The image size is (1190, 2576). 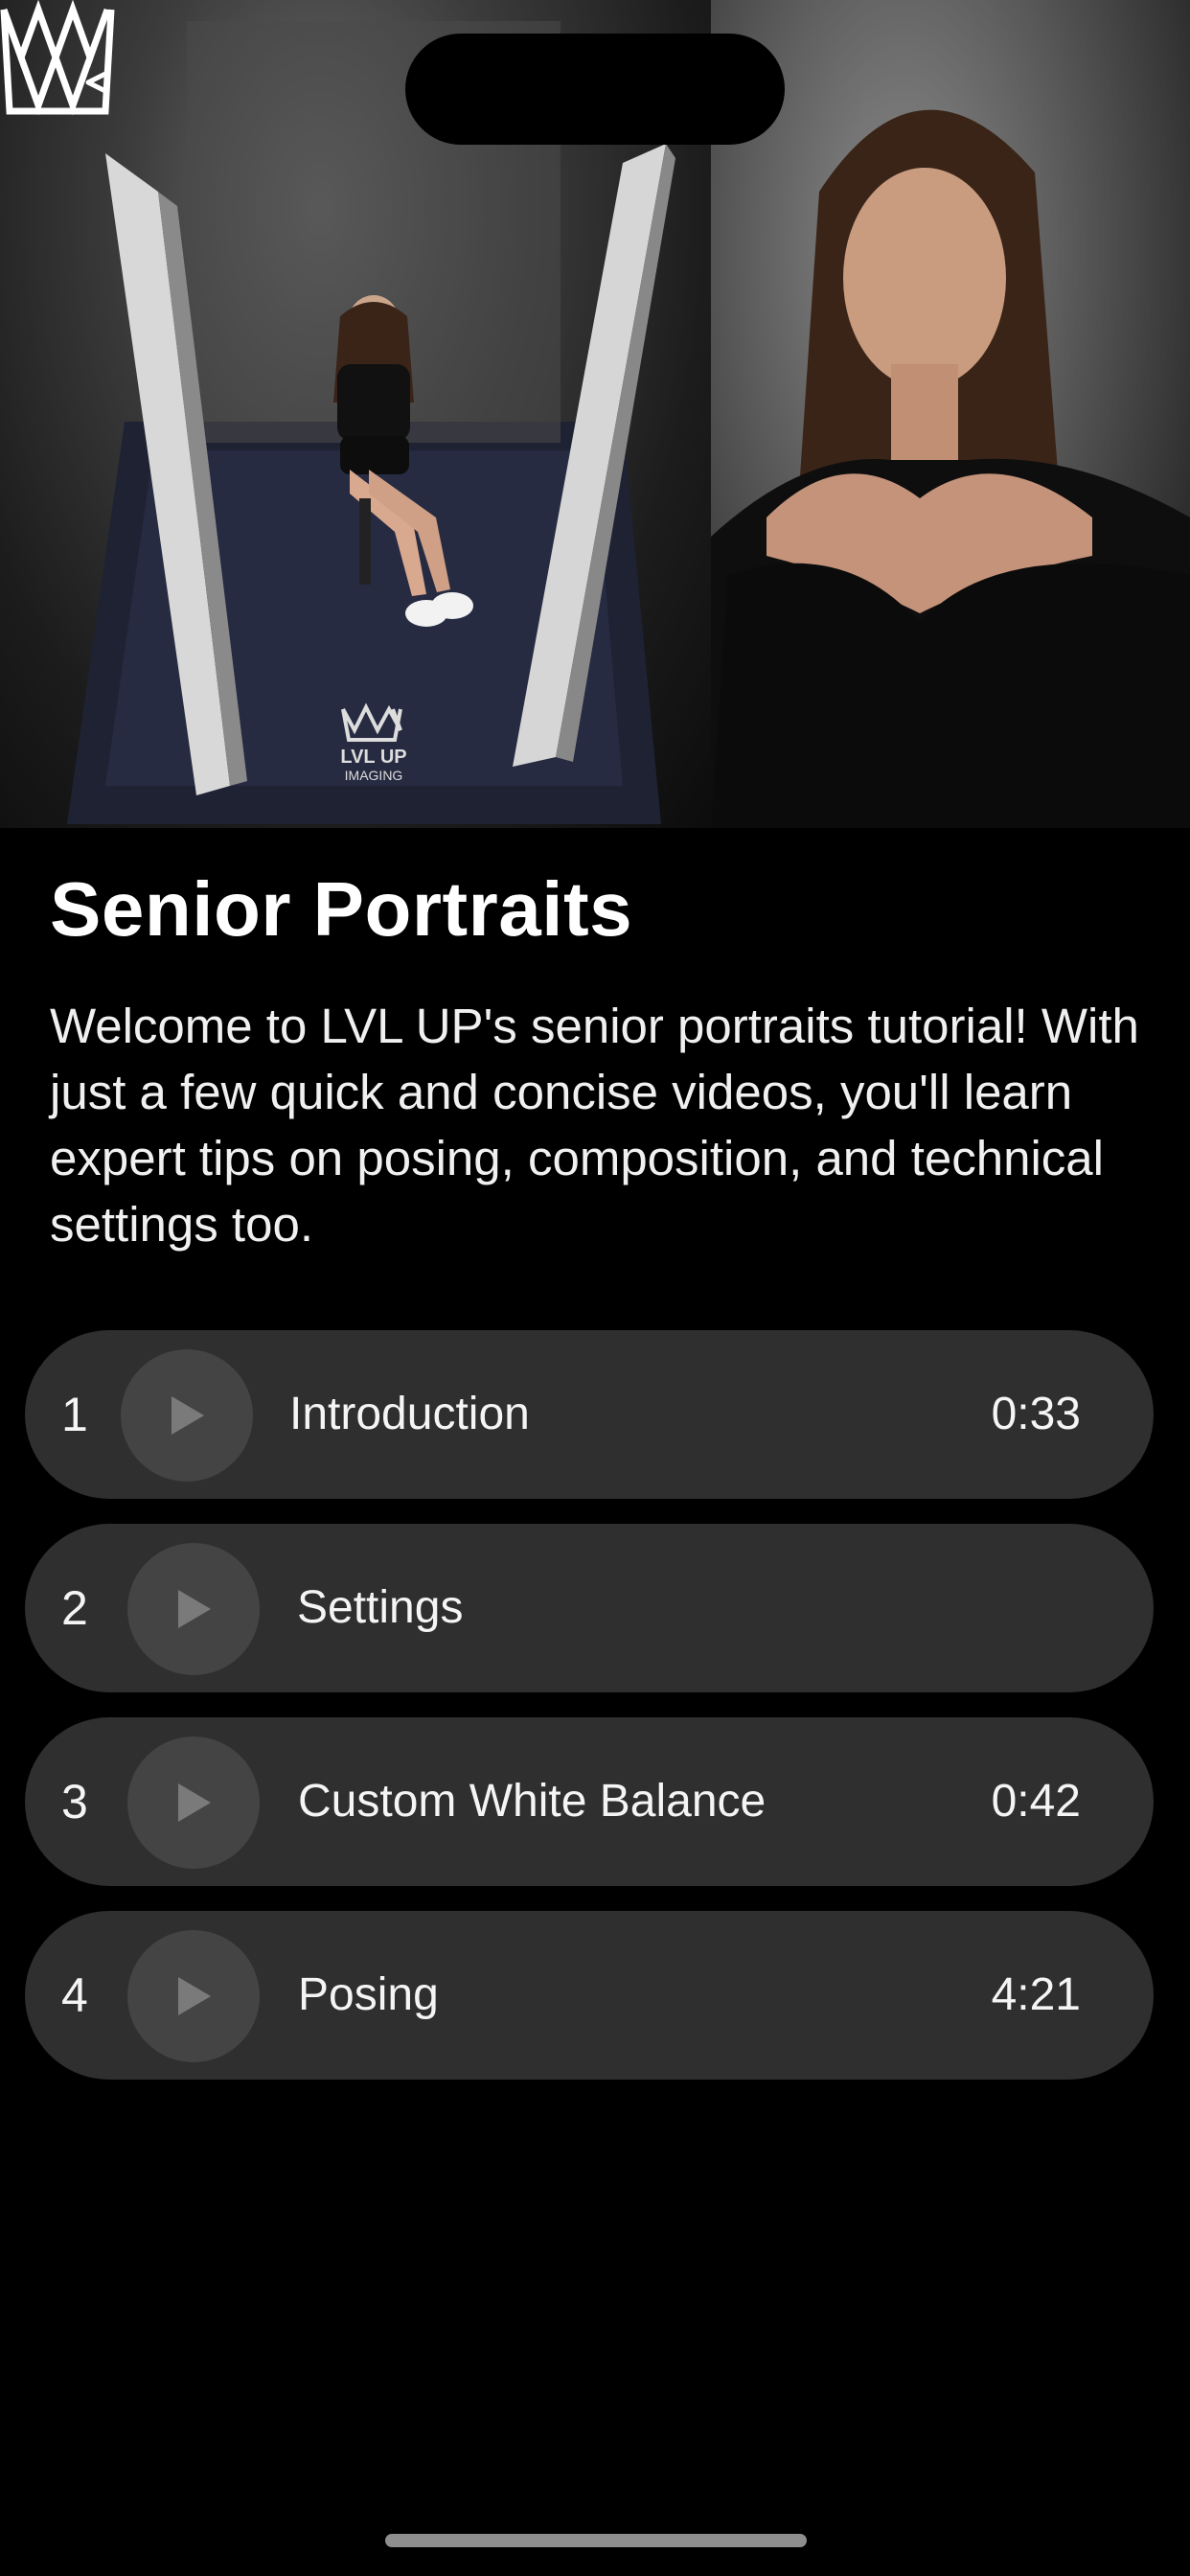 I want to click on video-duration: 0:33, so click(x=1036, y=1414).